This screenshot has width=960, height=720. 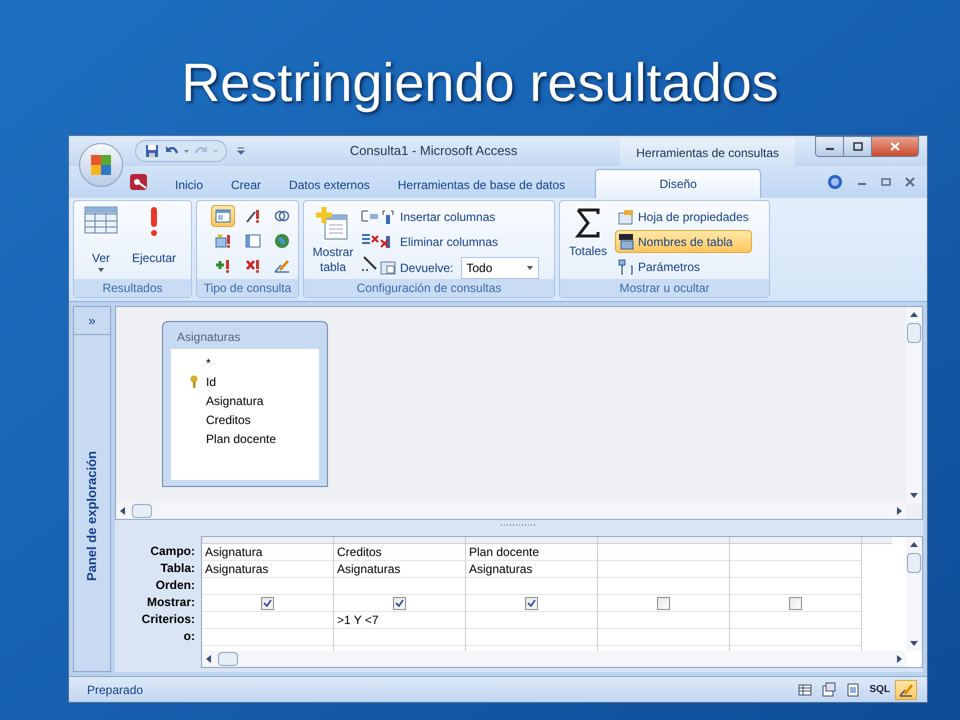 What do you see at coordinates (223, 241) in the screenshot?
I see `table-make-icon` at bounding box center [223, 241].